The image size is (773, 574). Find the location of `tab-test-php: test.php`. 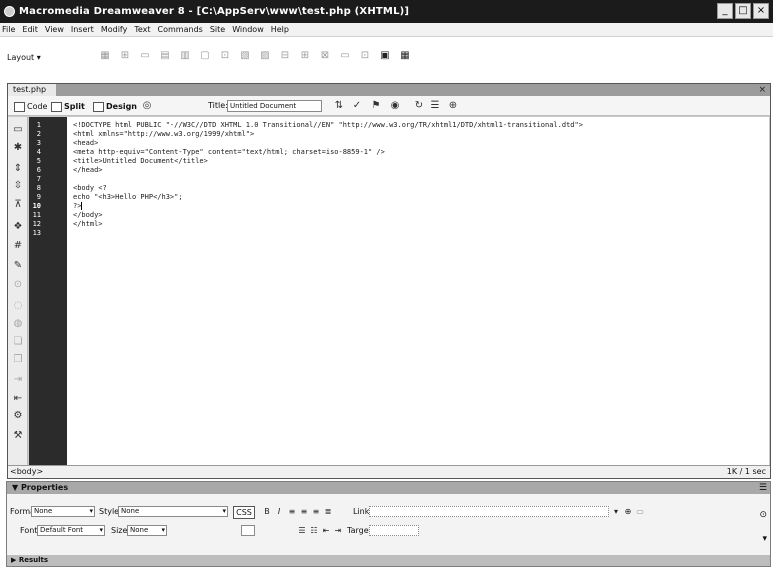

tab-test-php: test.php is located at coordinates (32, 90).